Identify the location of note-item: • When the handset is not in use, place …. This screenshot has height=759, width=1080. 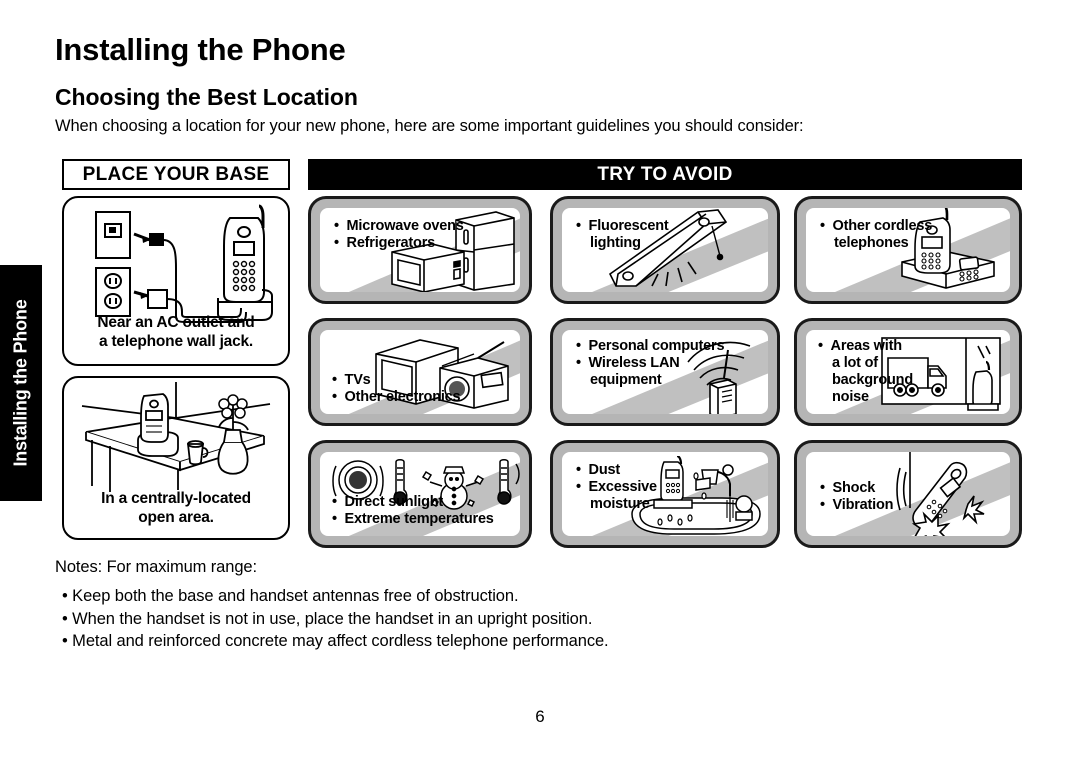
(327, 618).